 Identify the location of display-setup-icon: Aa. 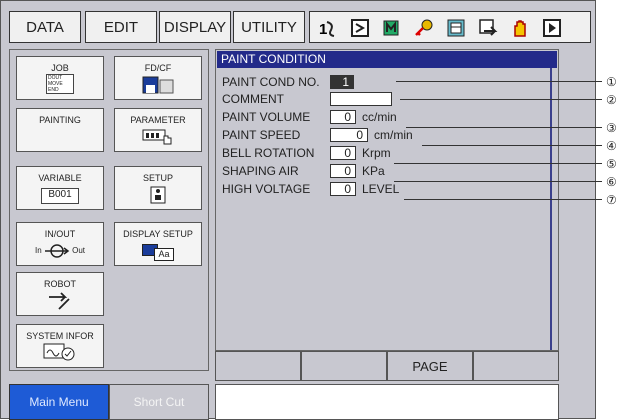
(158, 251).